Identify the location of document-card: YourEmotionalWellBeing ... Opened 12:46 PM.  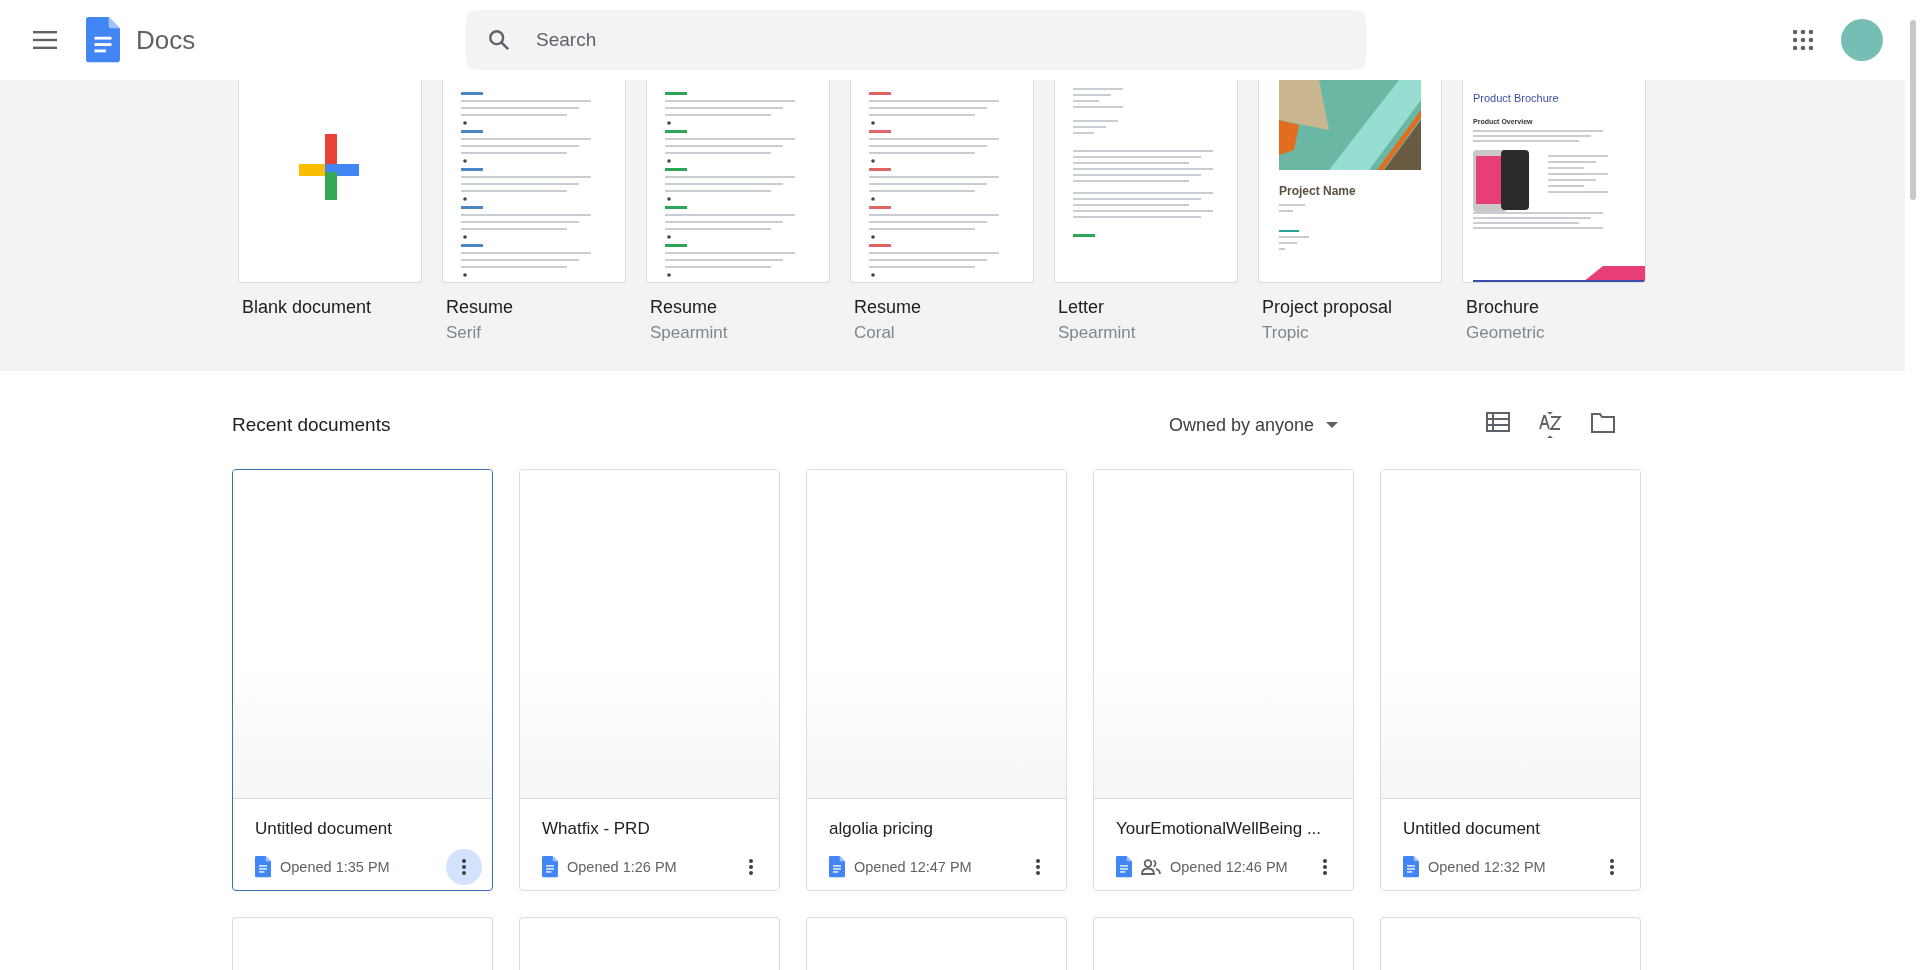
(1223, 680).